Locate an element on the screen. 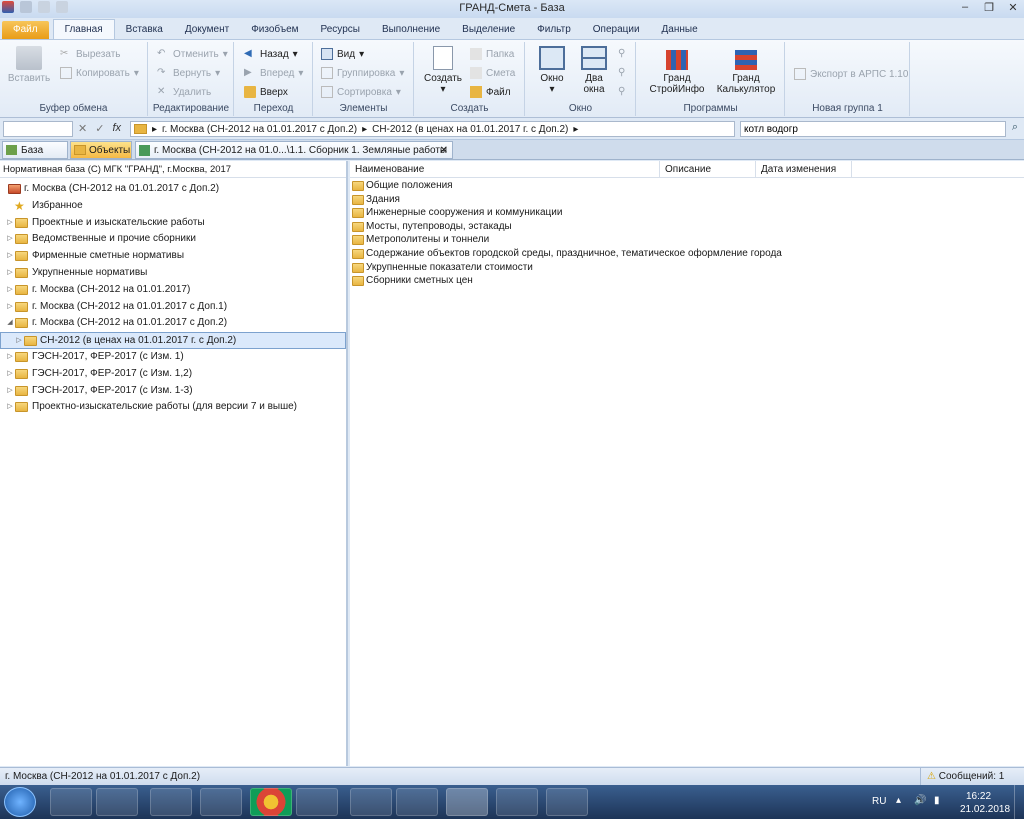 The image size is (1024, 819). window-button: Окно ▾ is located at coordinates (552, 70).